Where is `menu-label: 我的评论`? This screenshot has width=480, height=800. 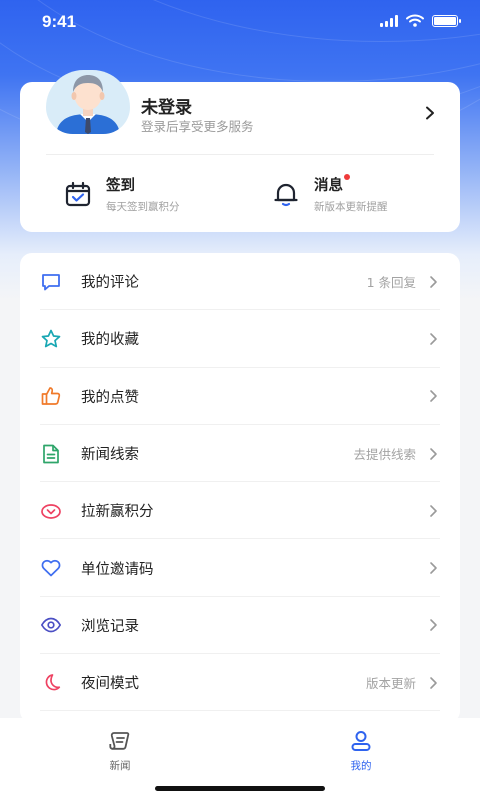
menu-label: 我的评论 is located at coordinates (110, 283).